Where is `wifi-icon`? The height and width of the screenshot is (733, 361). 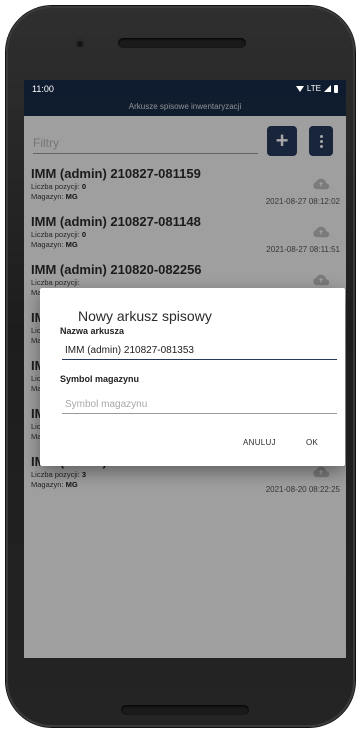 wifi-icon is located at coordinates (299, 88).